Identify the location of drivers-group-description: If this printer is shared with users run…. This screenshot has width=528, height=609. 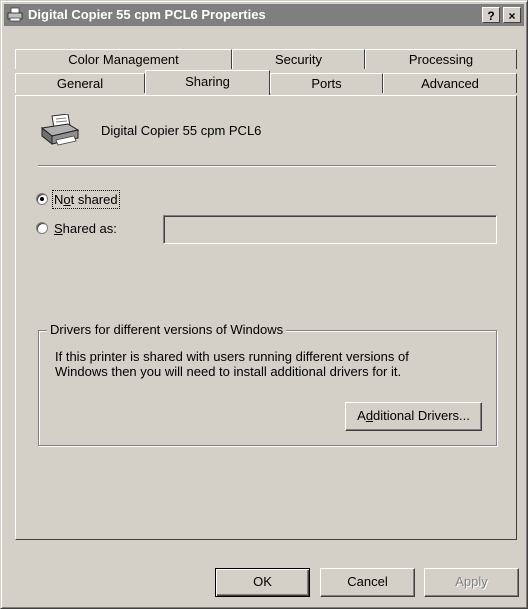
(232, 364).